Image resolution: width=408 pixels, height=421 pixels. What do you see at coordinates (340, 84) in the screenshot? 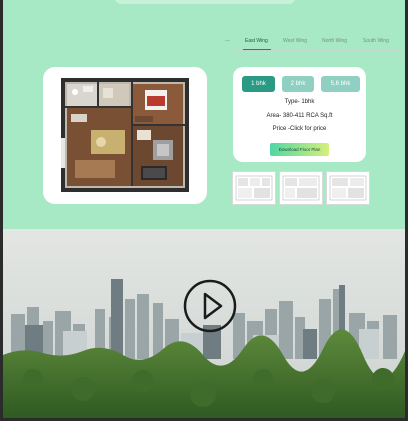
I see `bhk-5-6-button: 5,6 bhk` at bounding box center [340, 84].